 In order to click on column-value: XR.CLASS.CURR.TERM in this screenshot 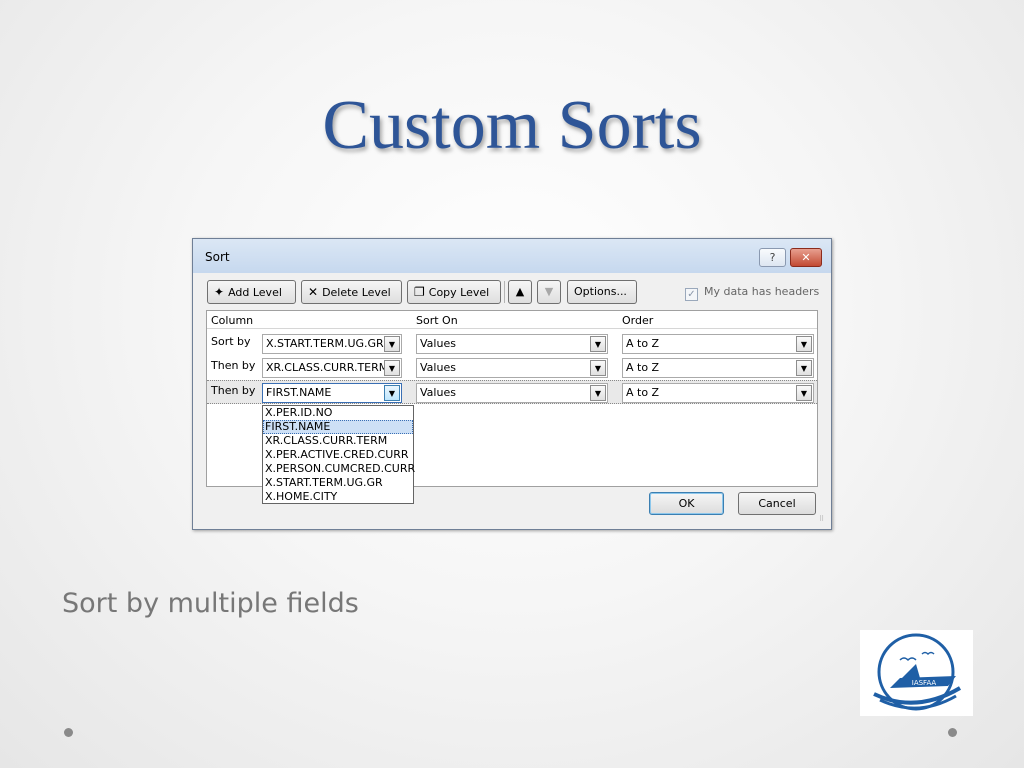, I will do `click(327, 367)`.